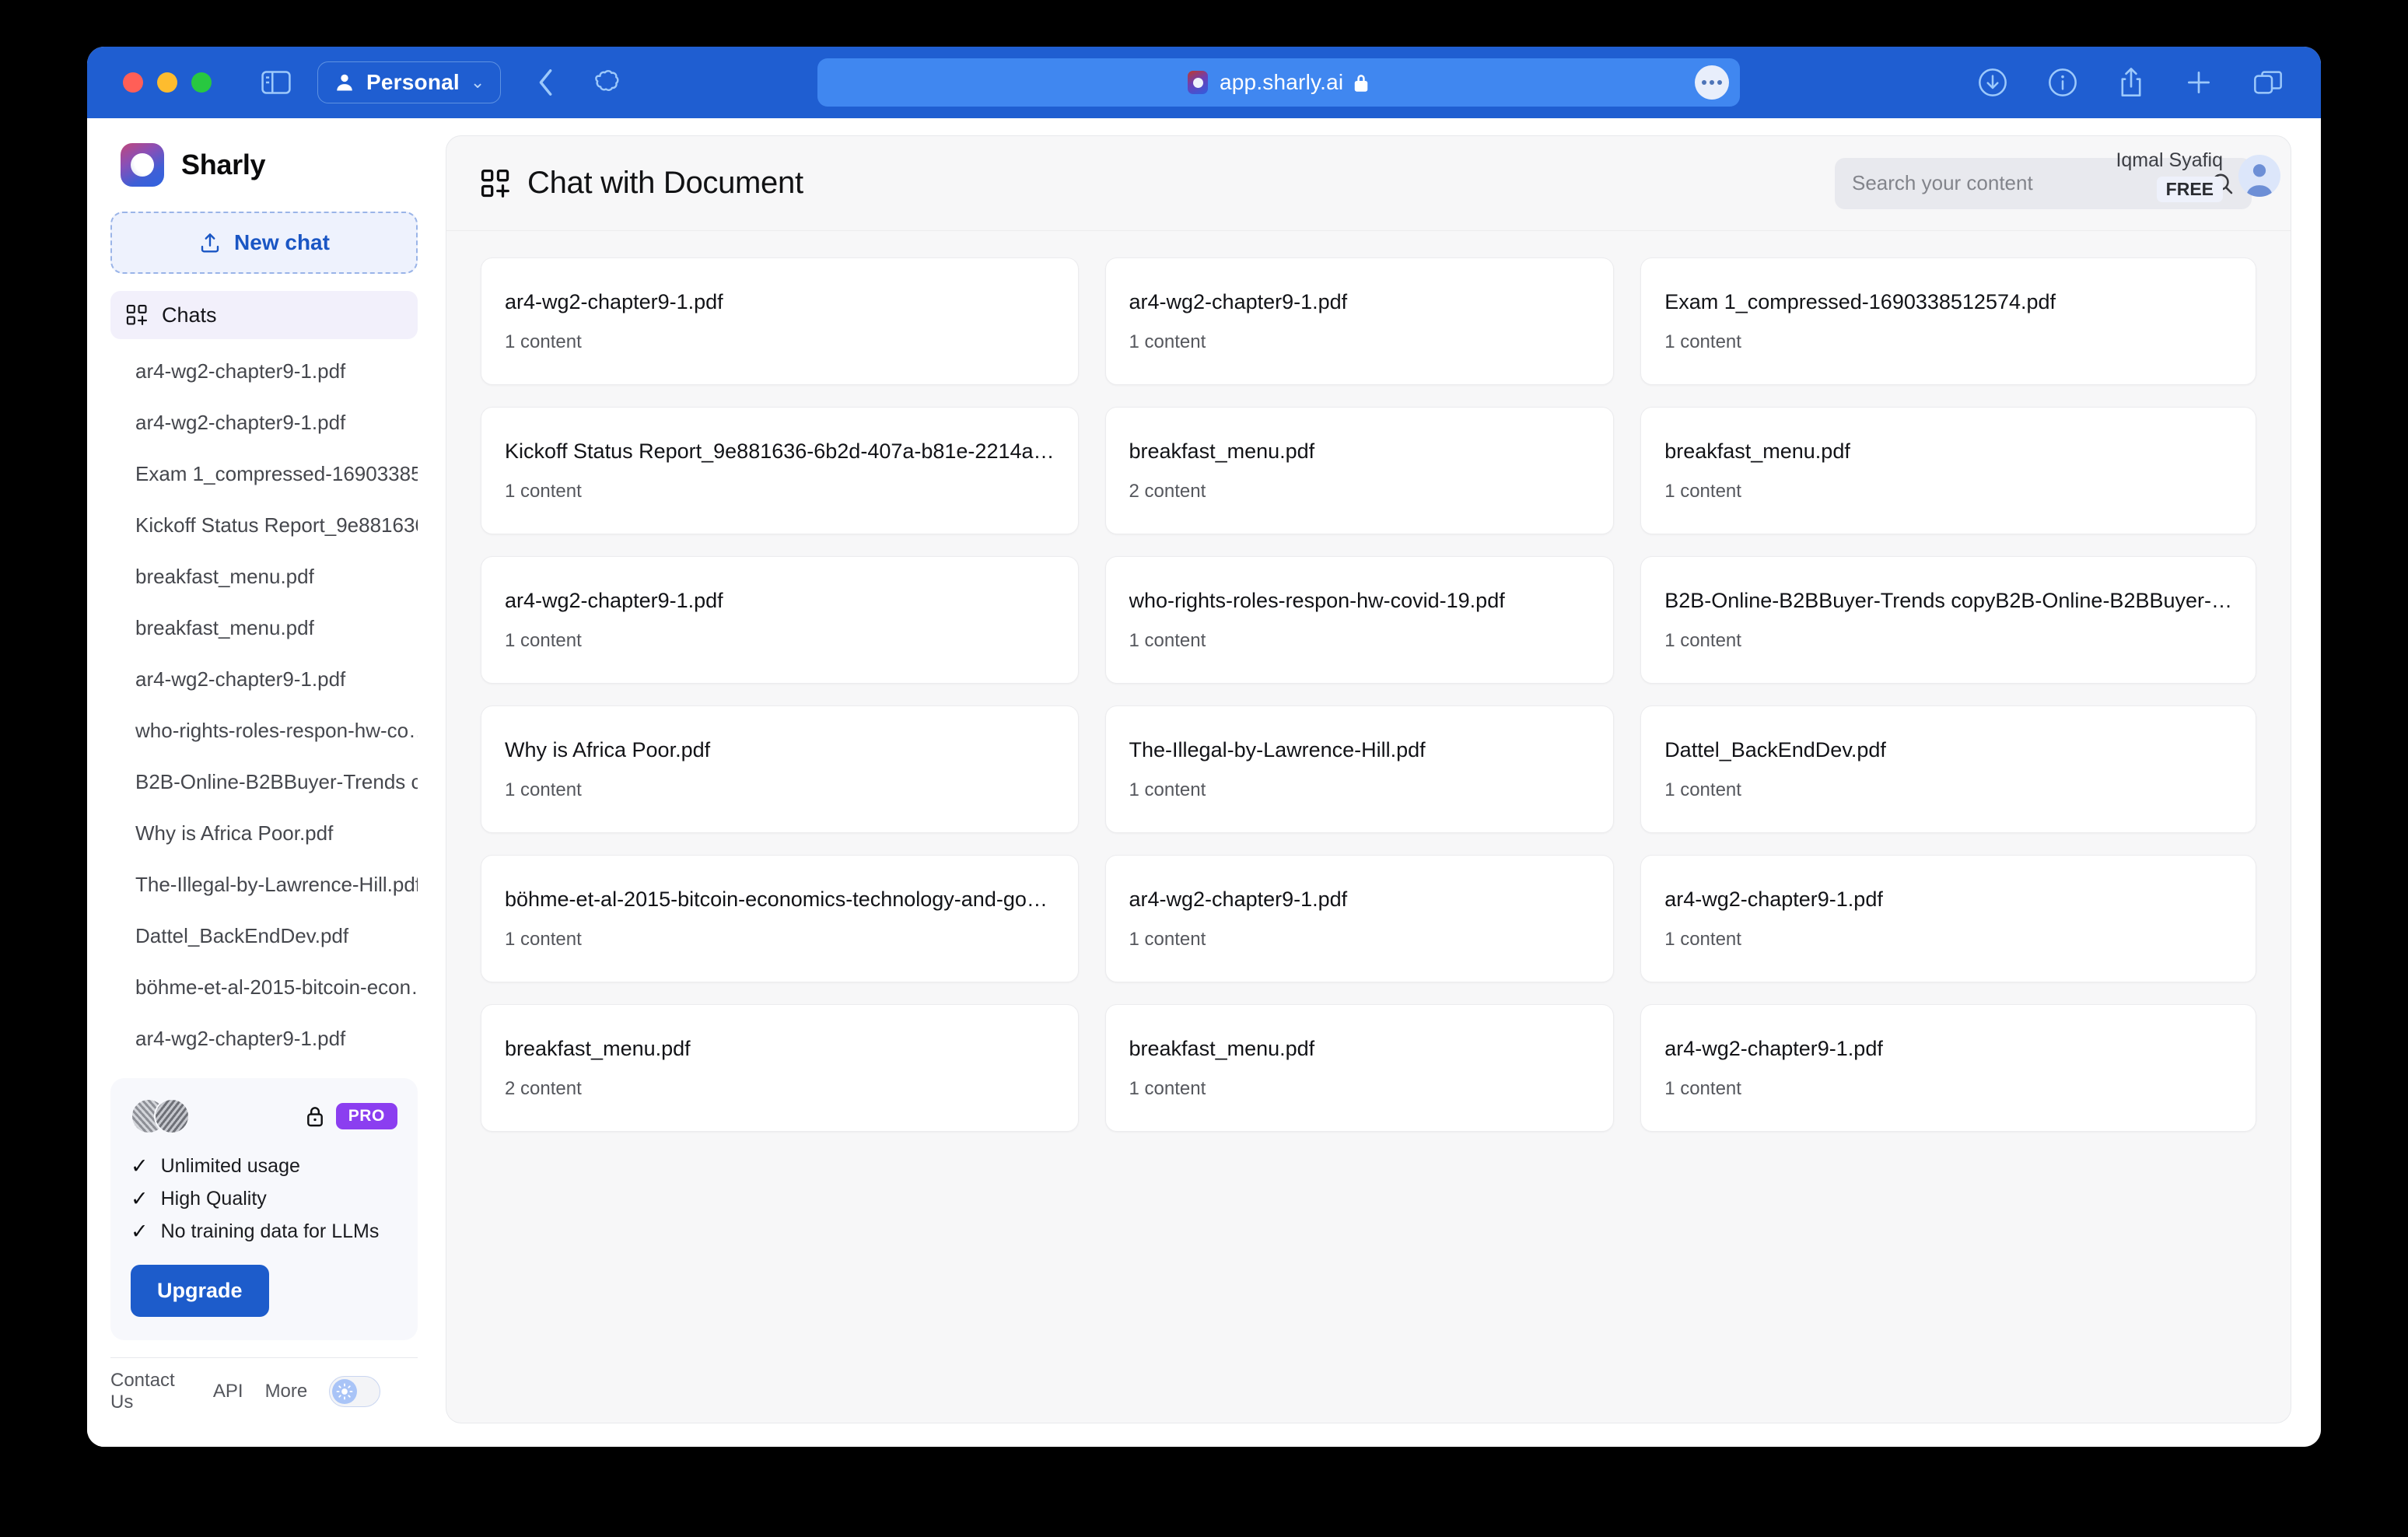 This screenshot has width=2408, height=1537. What do you see at coordinates (780, 769) in the screenshot?
I see `document-card: Why is Africa Poor.pdf 1 content` at bounding box center [780, 769].